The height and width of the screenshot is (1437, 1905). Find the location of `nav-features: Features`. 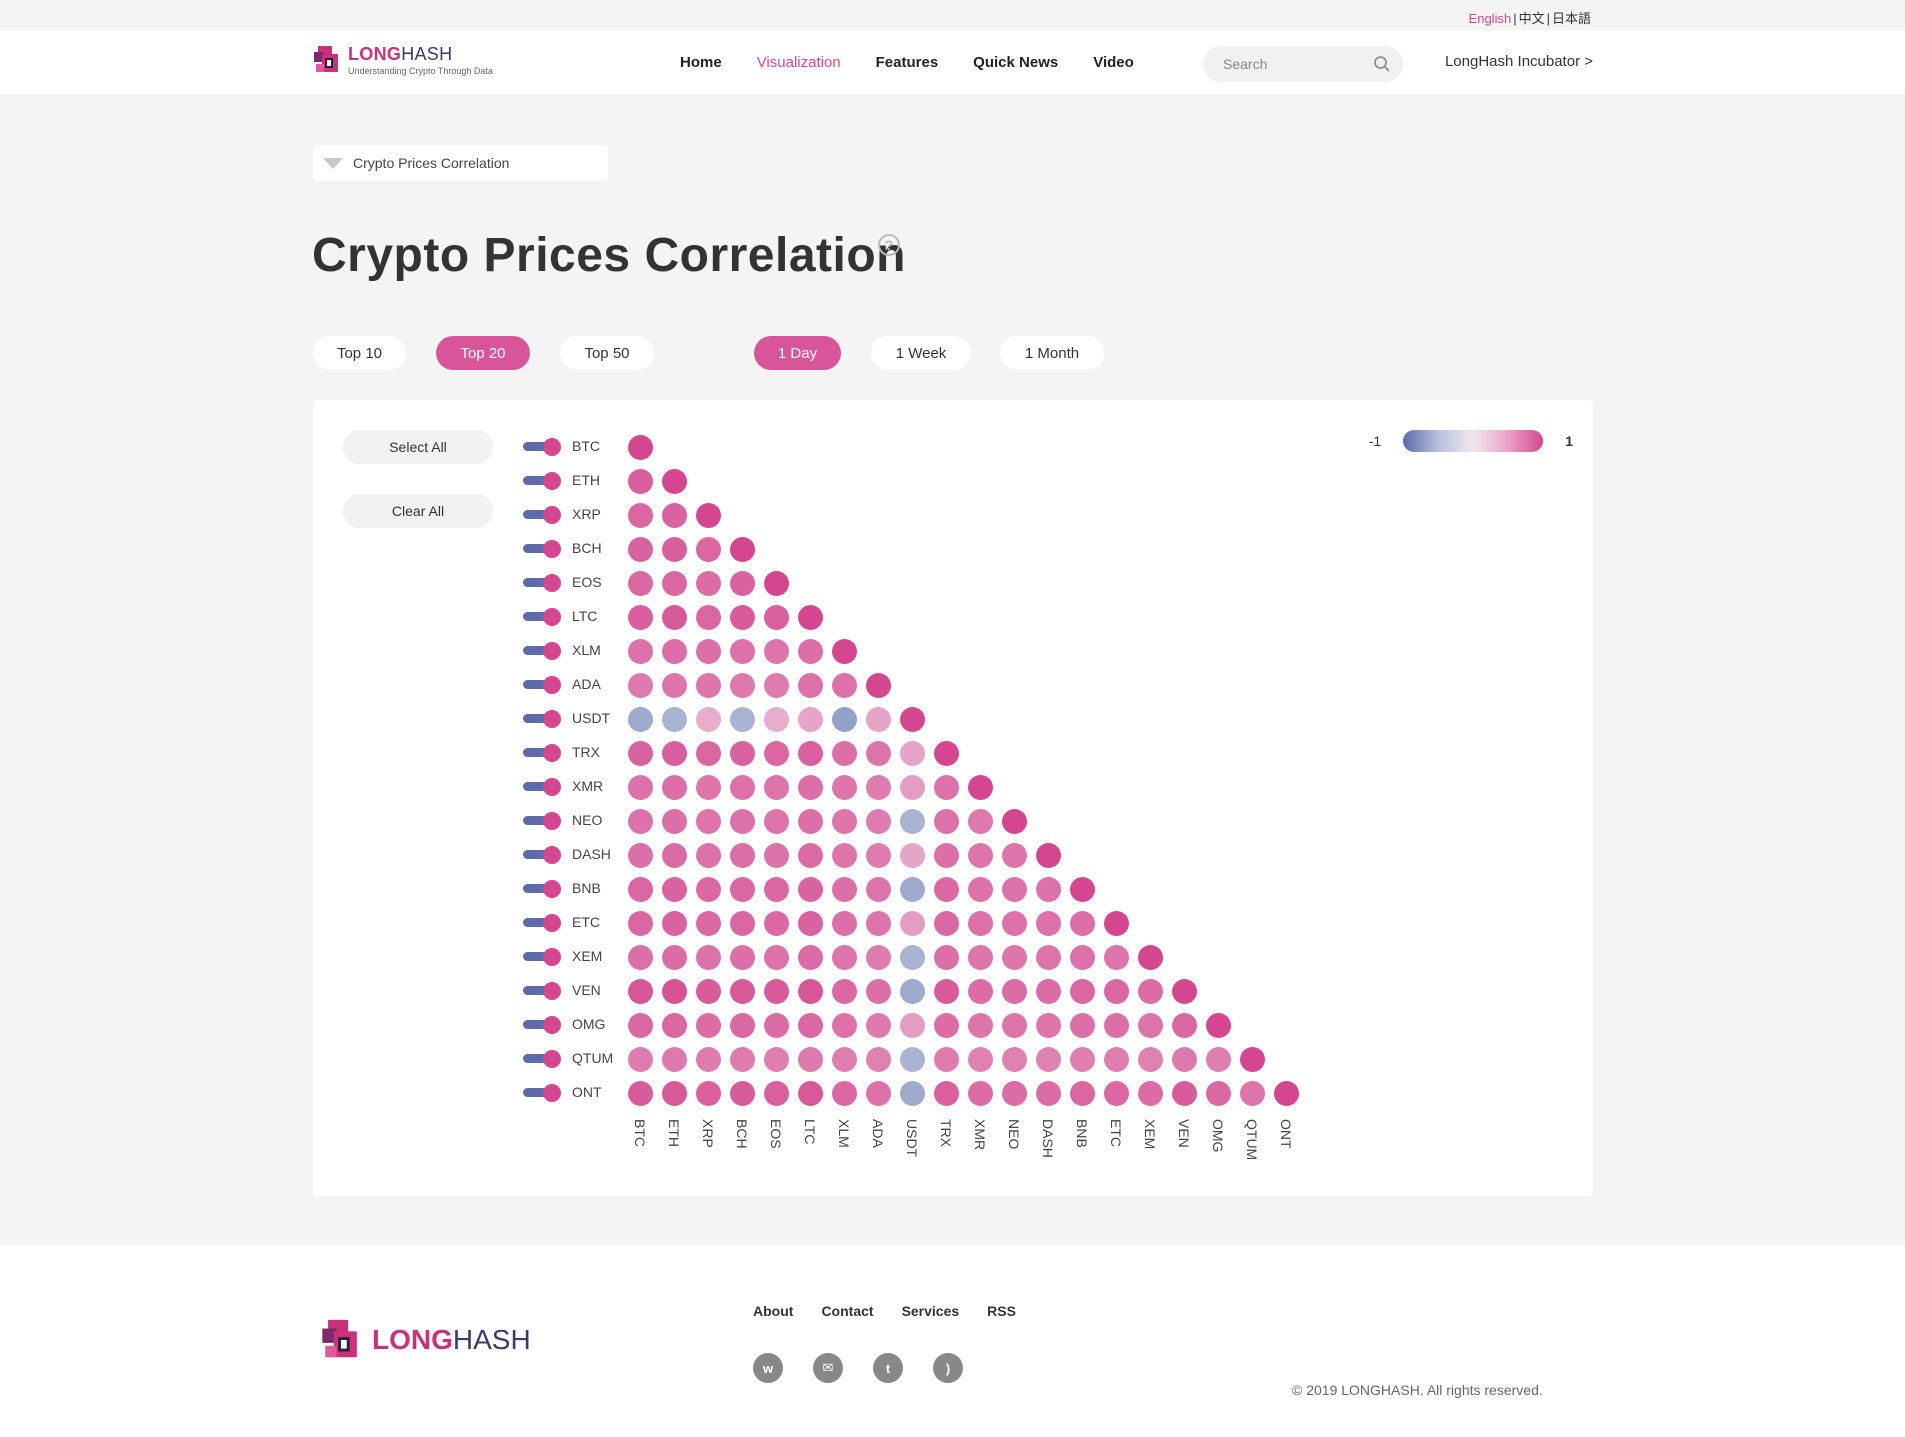

nav-features: Features is located at coordinates (907, 62).